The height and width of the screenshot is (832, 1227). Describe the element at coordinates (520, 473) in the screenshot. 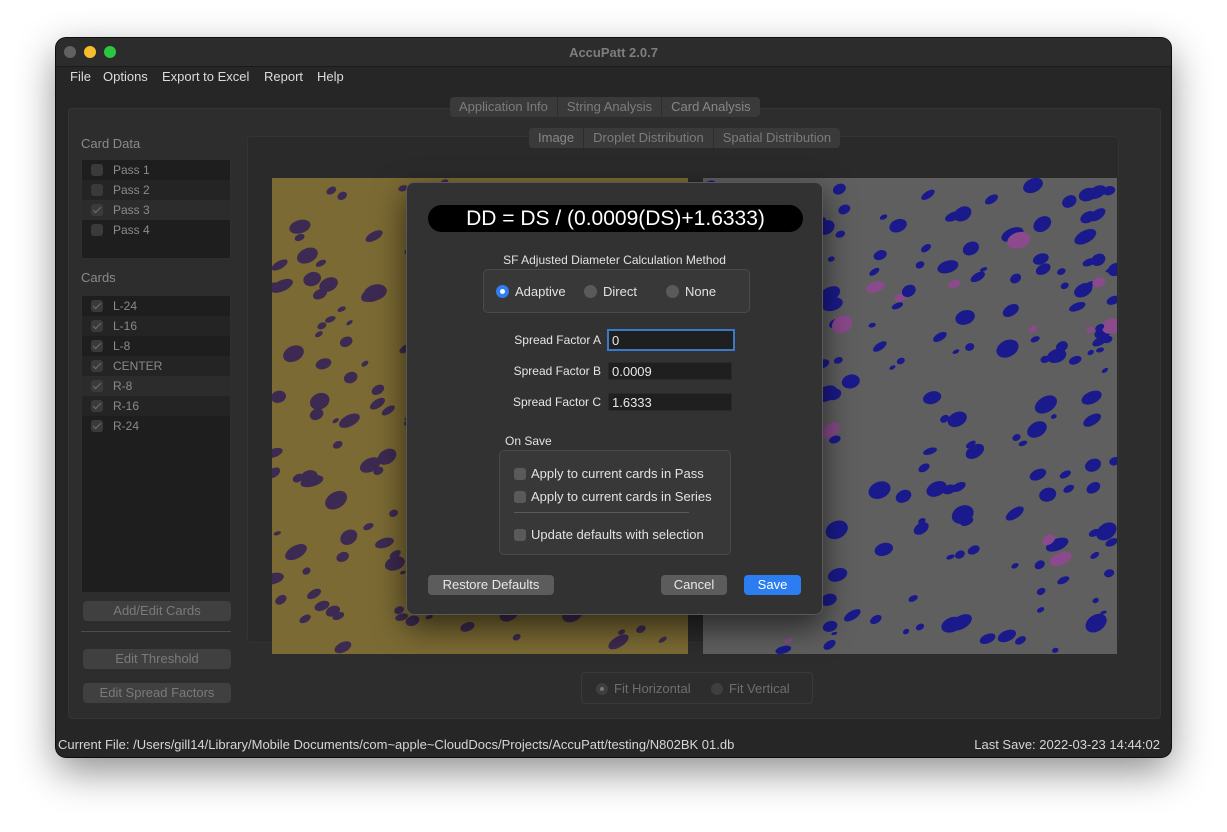

I see `apply-pass-checkbox` at that location.